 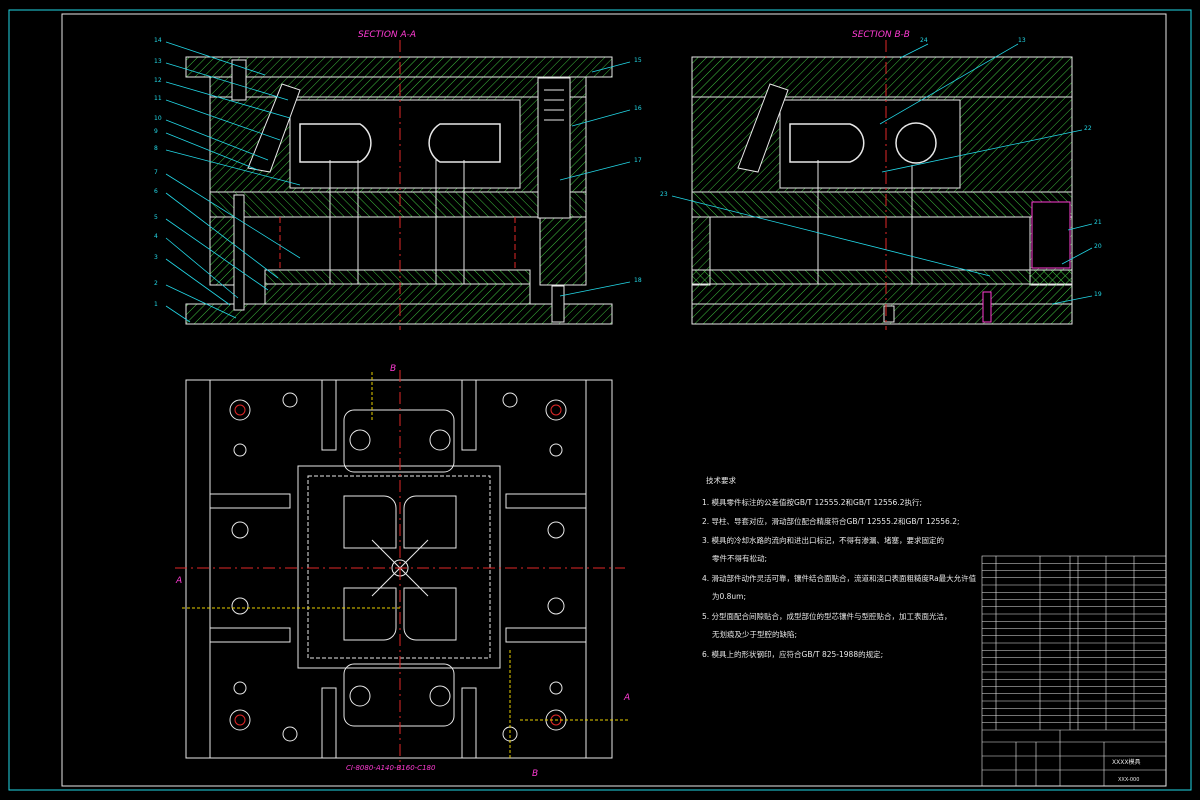 I want to click on callout-19: 19, so click(x=1098, y=294).